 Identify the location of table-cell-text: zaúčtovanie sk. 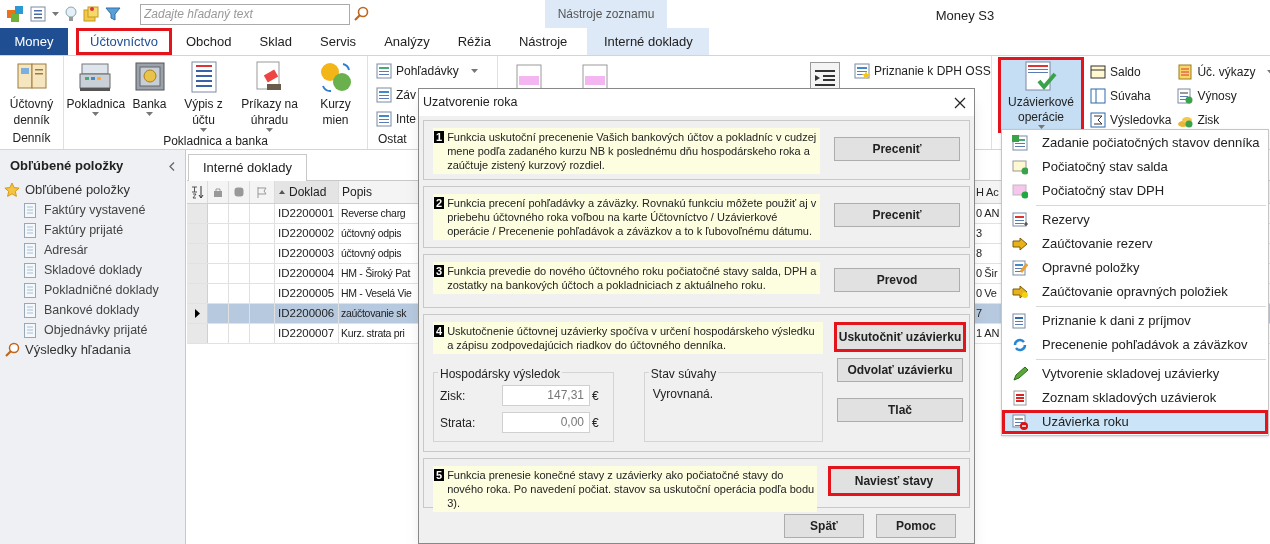
(373, 313).